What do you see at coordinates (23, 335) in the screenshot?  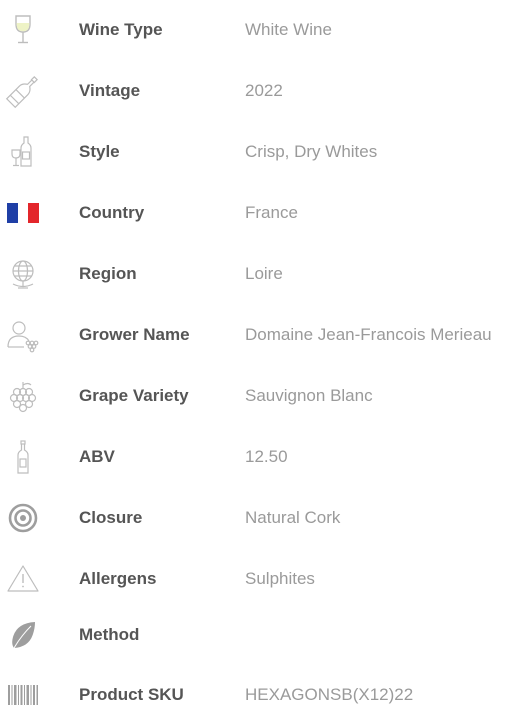 I see `grower-icon` at bounding box center [23, 335].